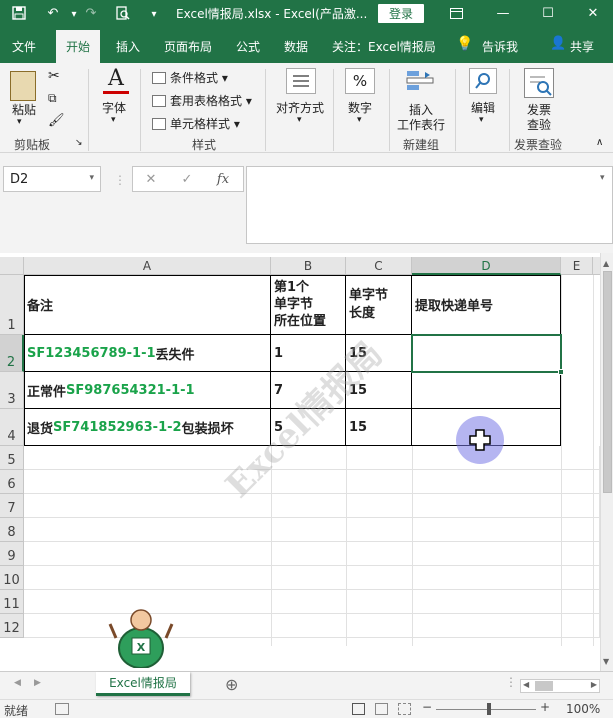  Describe the element at coordinates (24, 109) in the screenshot. I see `paste-button: 粘贴` at that location.